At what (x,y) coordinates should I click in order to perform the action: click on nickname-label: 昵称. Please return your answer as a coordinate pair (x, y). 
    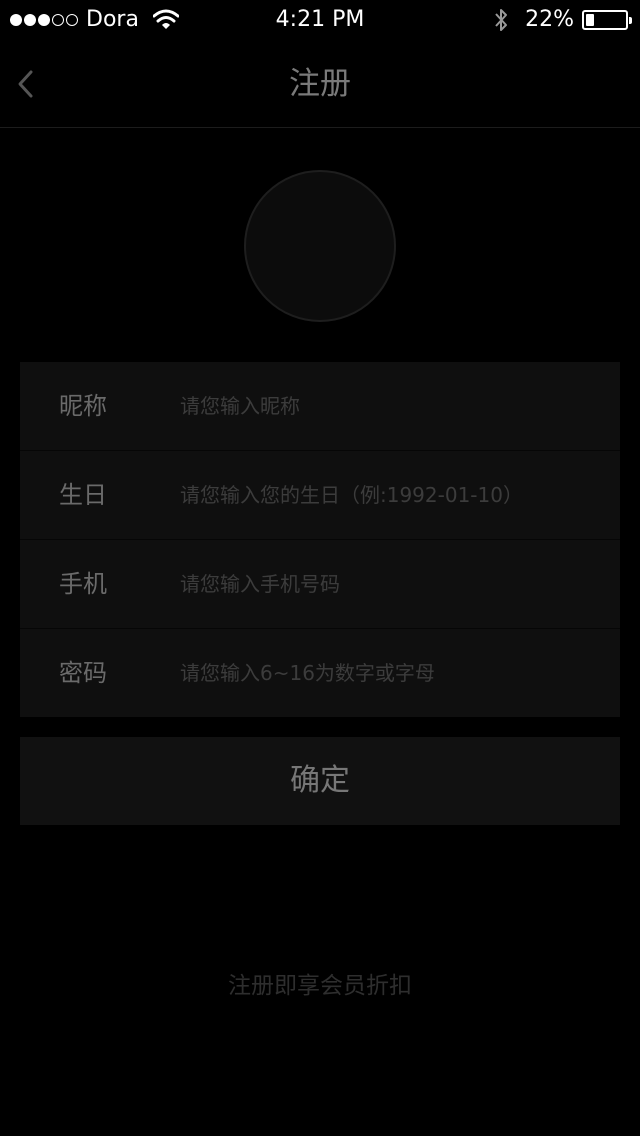
    Looking at the image, I should click on (83, 406).